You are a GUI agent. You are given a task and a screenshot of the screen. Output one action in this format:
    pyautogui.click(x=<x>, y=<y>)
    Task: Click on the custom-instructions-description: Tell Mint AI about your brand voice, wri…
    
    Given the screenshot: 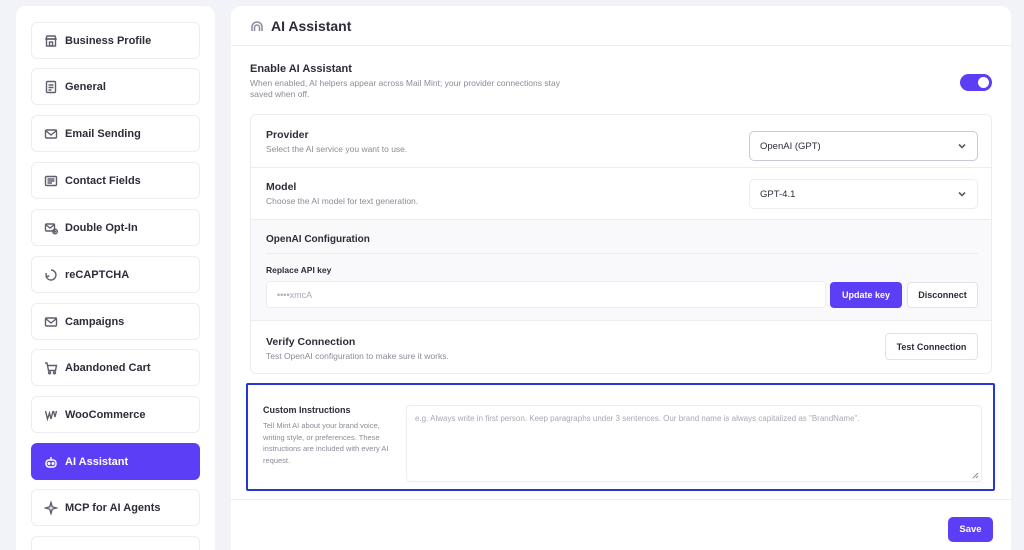 What is the action you would take?
    pyautogui.click(x=326, y=443)
    